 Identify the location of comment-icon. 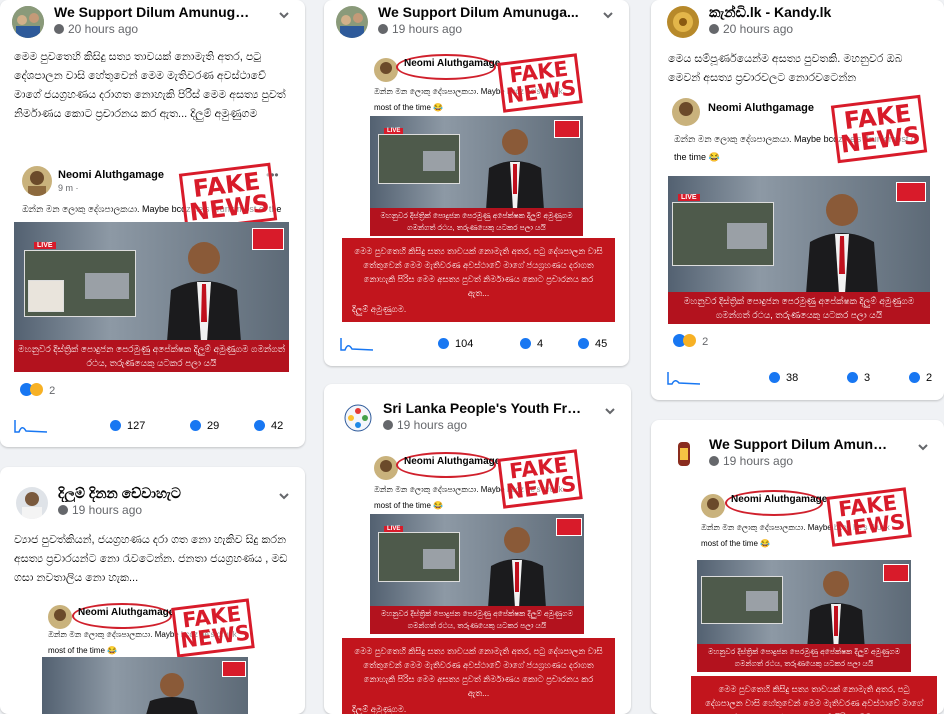
(852, 377).